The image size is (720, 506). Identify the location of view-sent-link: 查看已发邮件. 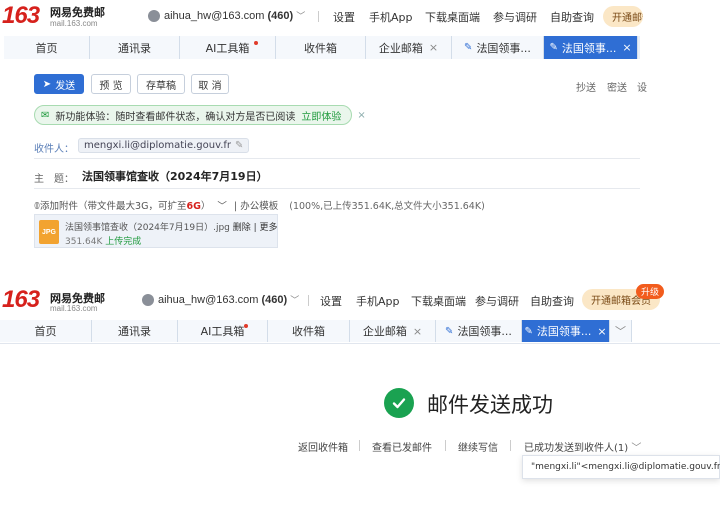
(402, 446).